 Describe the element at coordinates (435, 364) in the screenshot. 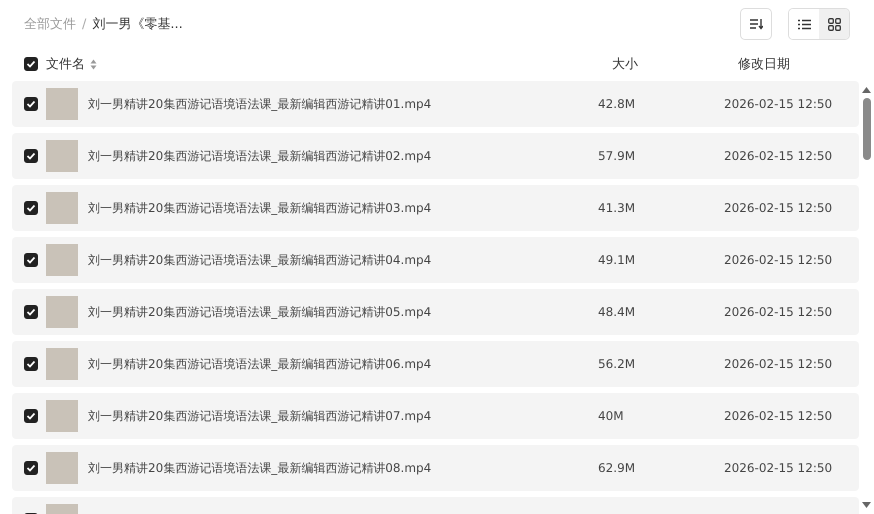

I see `file-row: 刘一男精讲20集西游记语境语法课_最新编辑西游记精讲06.mp4 56.2M 2026-02-15 12:50` at that location.